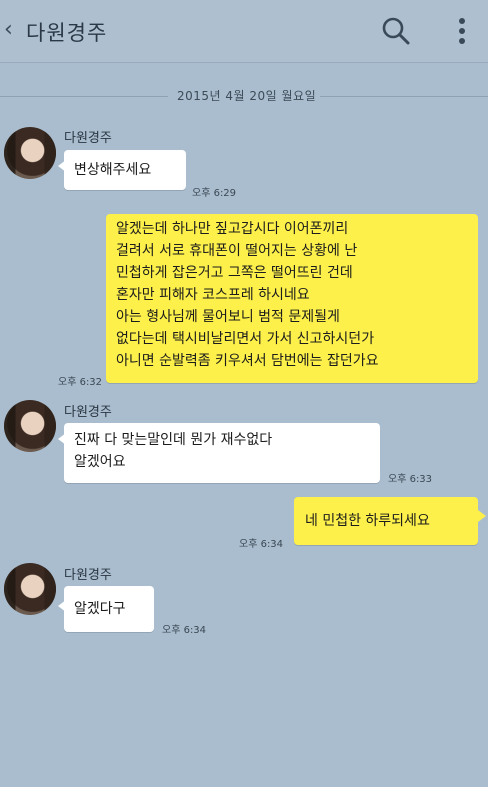  Describe the element at coordinates (367, 521) in the screenshot. I see `message-text-line: 네 민첩한 하루되세요` at that location.